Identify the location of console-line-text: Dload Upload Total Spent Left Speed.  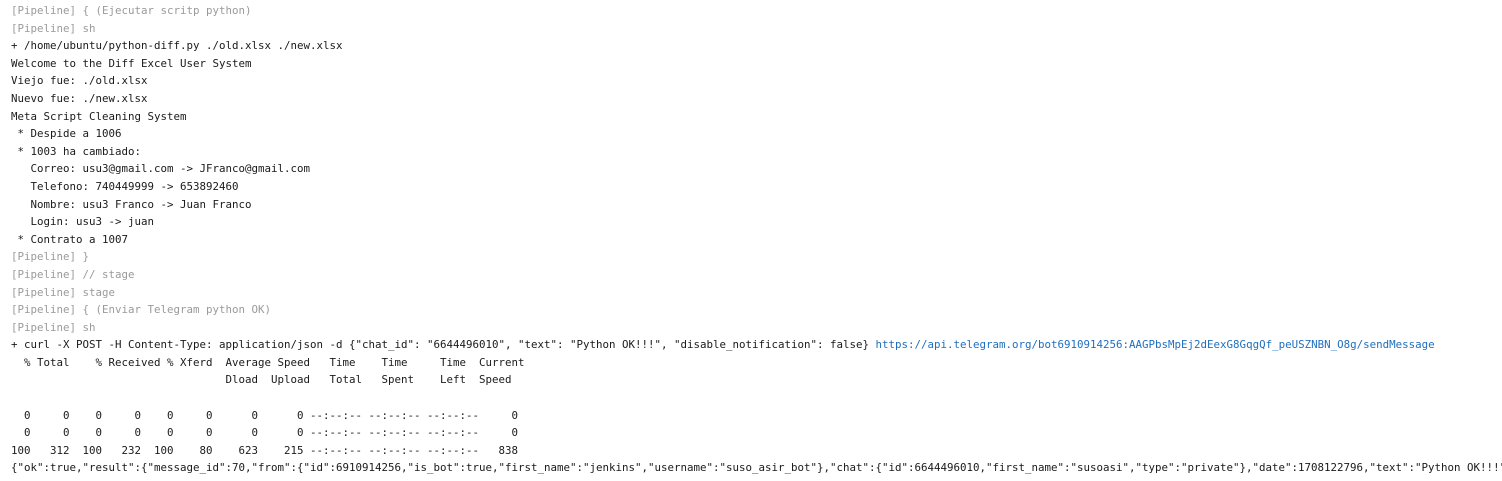
(261, 380).